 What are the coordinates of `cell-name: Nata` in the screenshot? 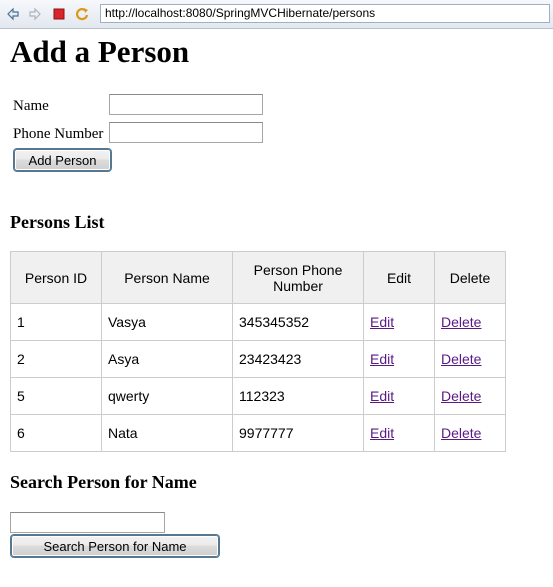 It's located at (167, 433).